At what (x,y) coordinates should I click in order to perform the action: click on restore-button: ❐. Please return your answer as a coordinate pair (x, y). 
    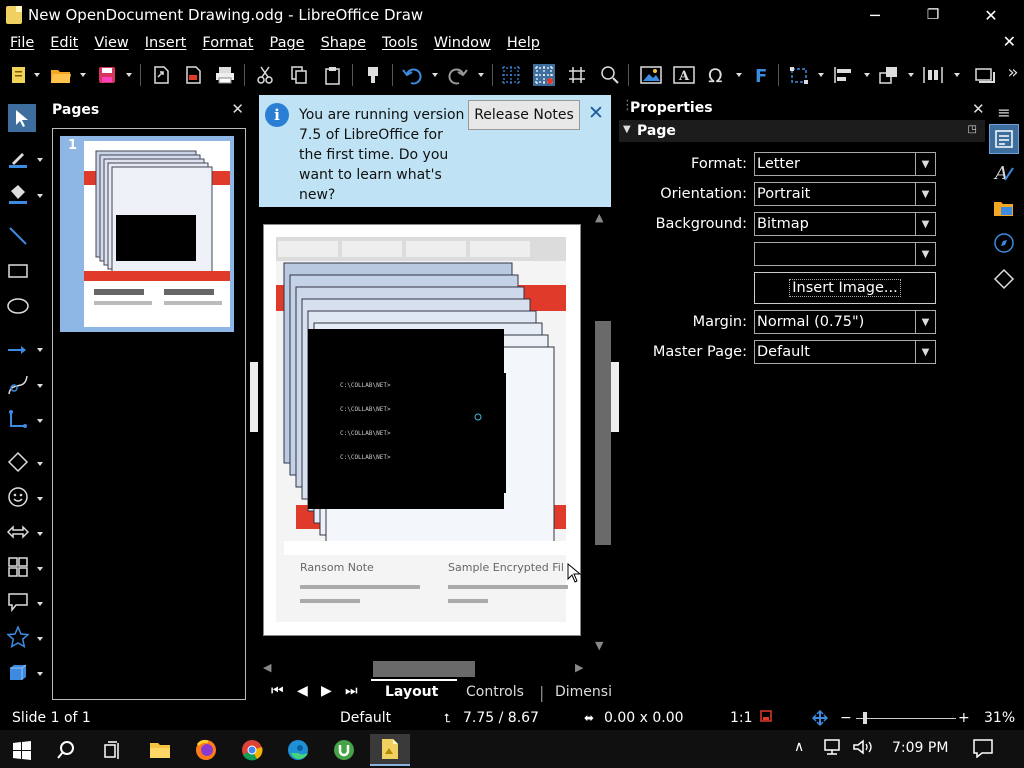
    Looking at the image, I should click on (933, 15).